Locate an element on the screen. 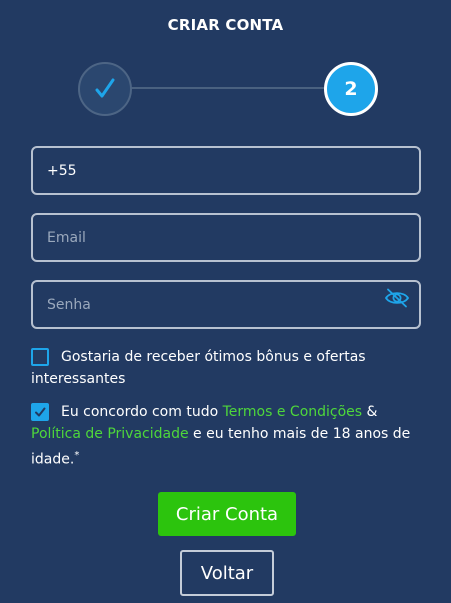 The width and height of the screenshot is (451, 603). phone-field is located at coordinates (226, 170).